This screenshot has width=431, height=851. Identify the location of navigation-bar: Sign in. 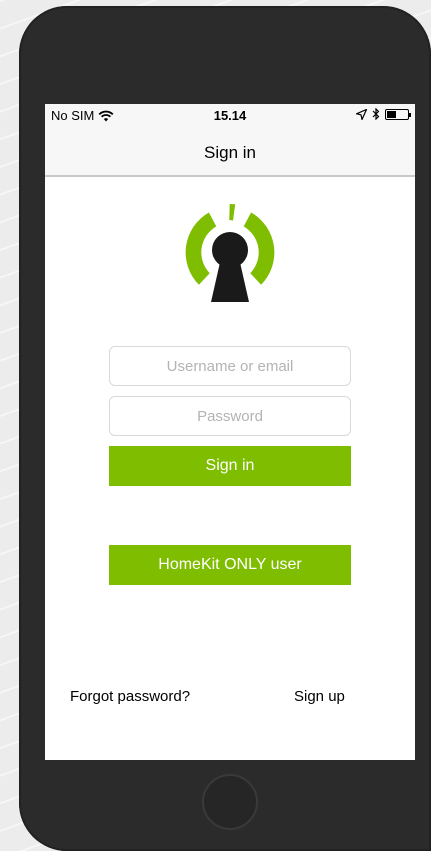
(230, 152).